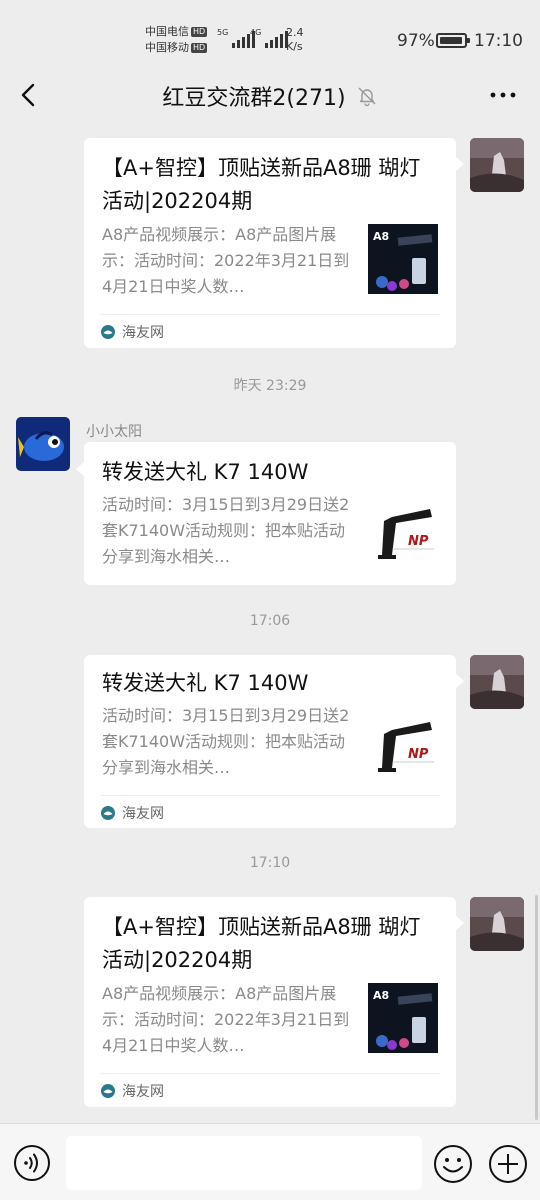 The width and height of the screenshot is (540, 1200). Describe the element at coordinates (270, 621) in the screenshot. I see `timestamp: 17:06` at that location.